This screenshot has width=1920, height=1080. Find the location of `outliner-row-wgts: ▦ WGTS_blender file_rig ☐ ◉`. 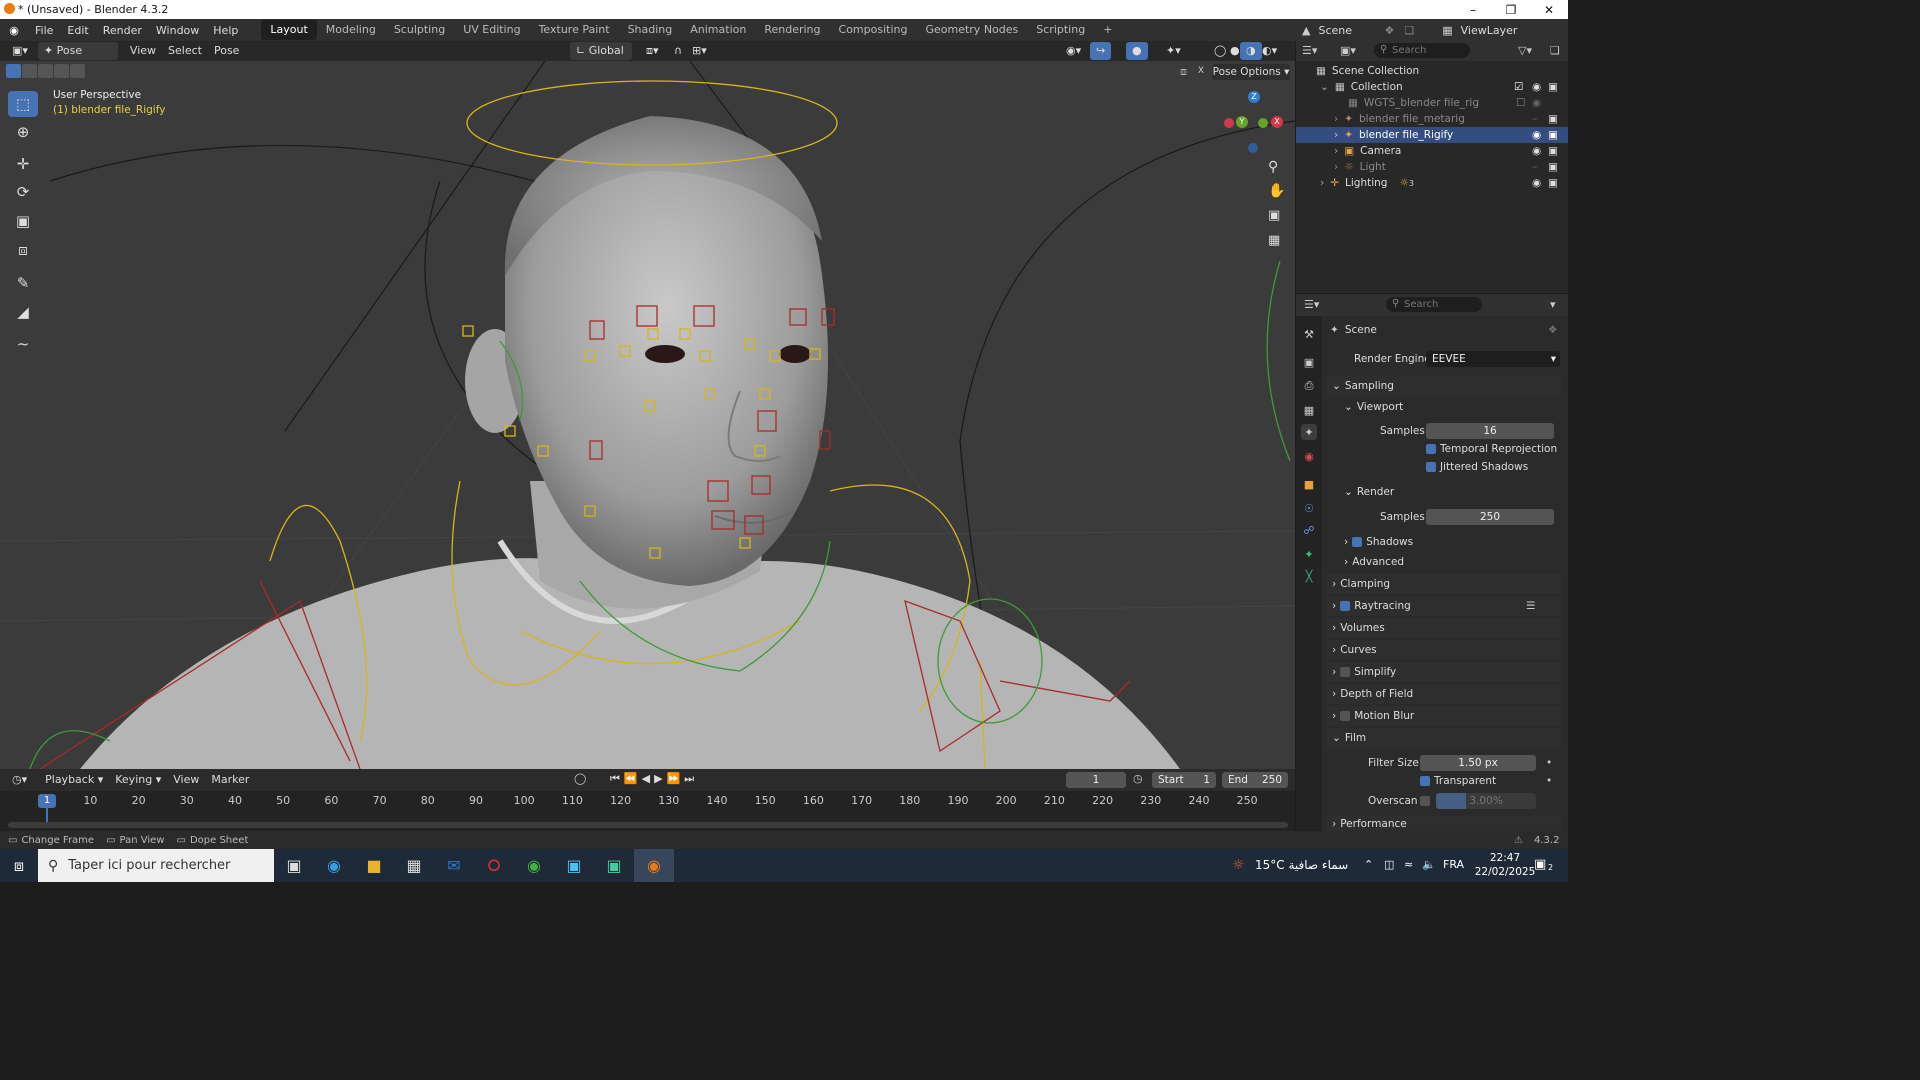

outliner-row-wgts: ▦ WGTS_blender file_rig ☐ ◉ is located at coordinates (1432, 103).